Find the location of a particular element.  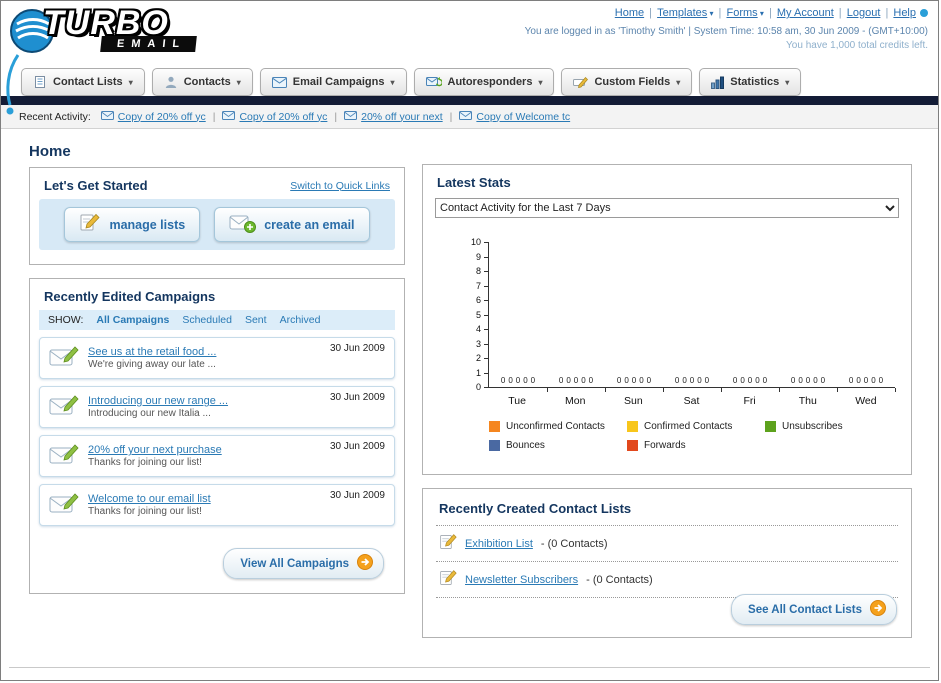

see-all-contact-lists-button: See All Contact Lists is located at coordinates (814, 609).